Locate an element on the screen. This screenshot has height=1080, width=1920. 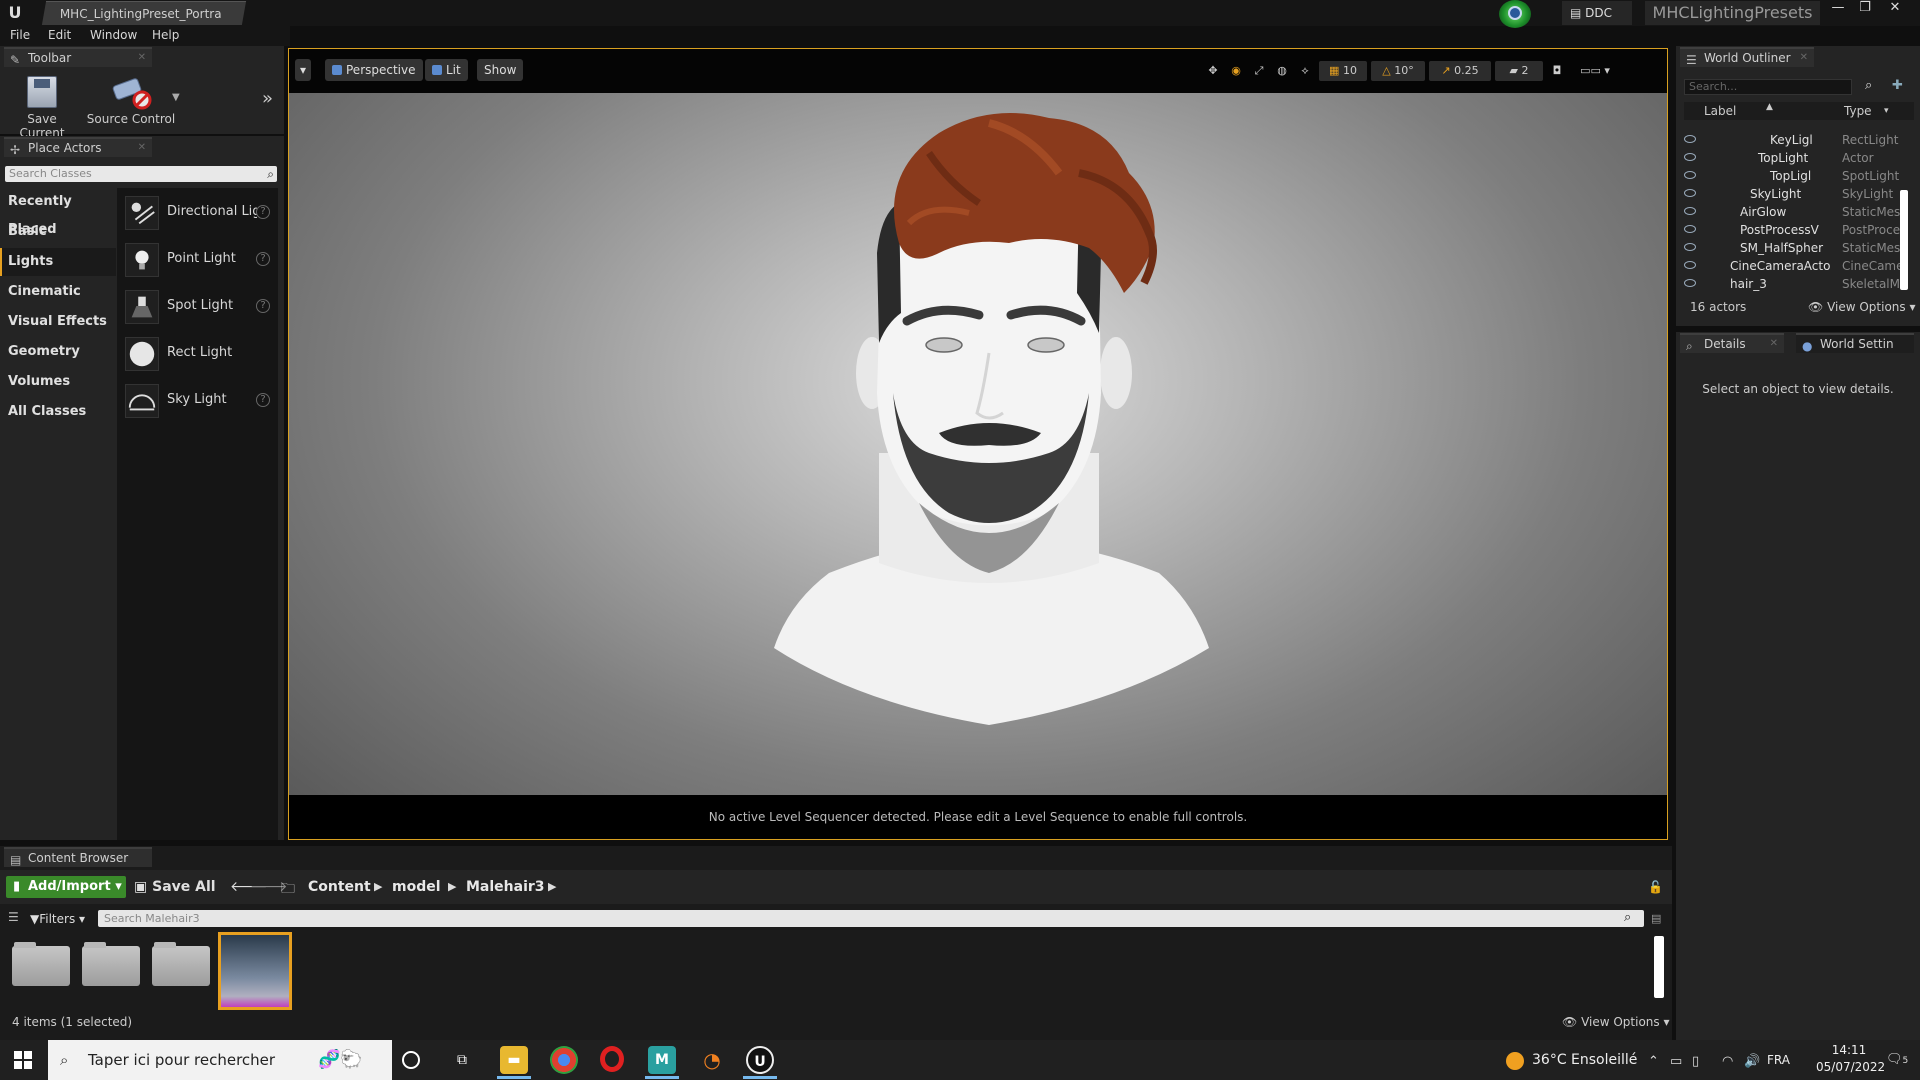
restore-icon: ❐ is located at coordinates (1865, 9).